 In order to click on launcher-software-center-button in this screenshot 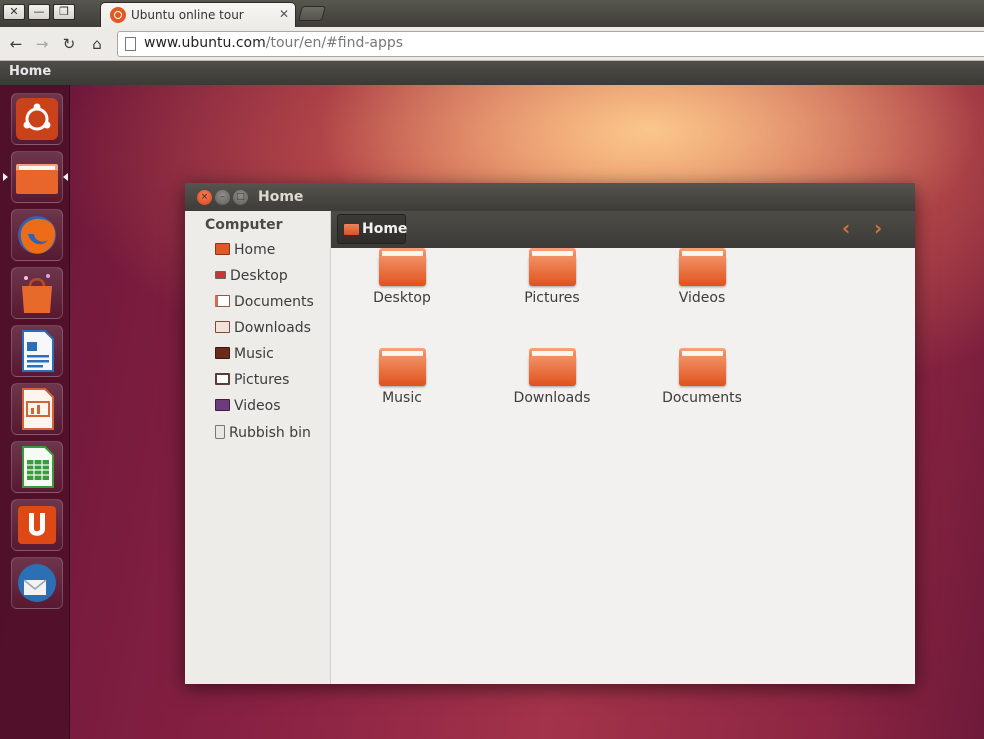, I will do `click(37, 293)`.